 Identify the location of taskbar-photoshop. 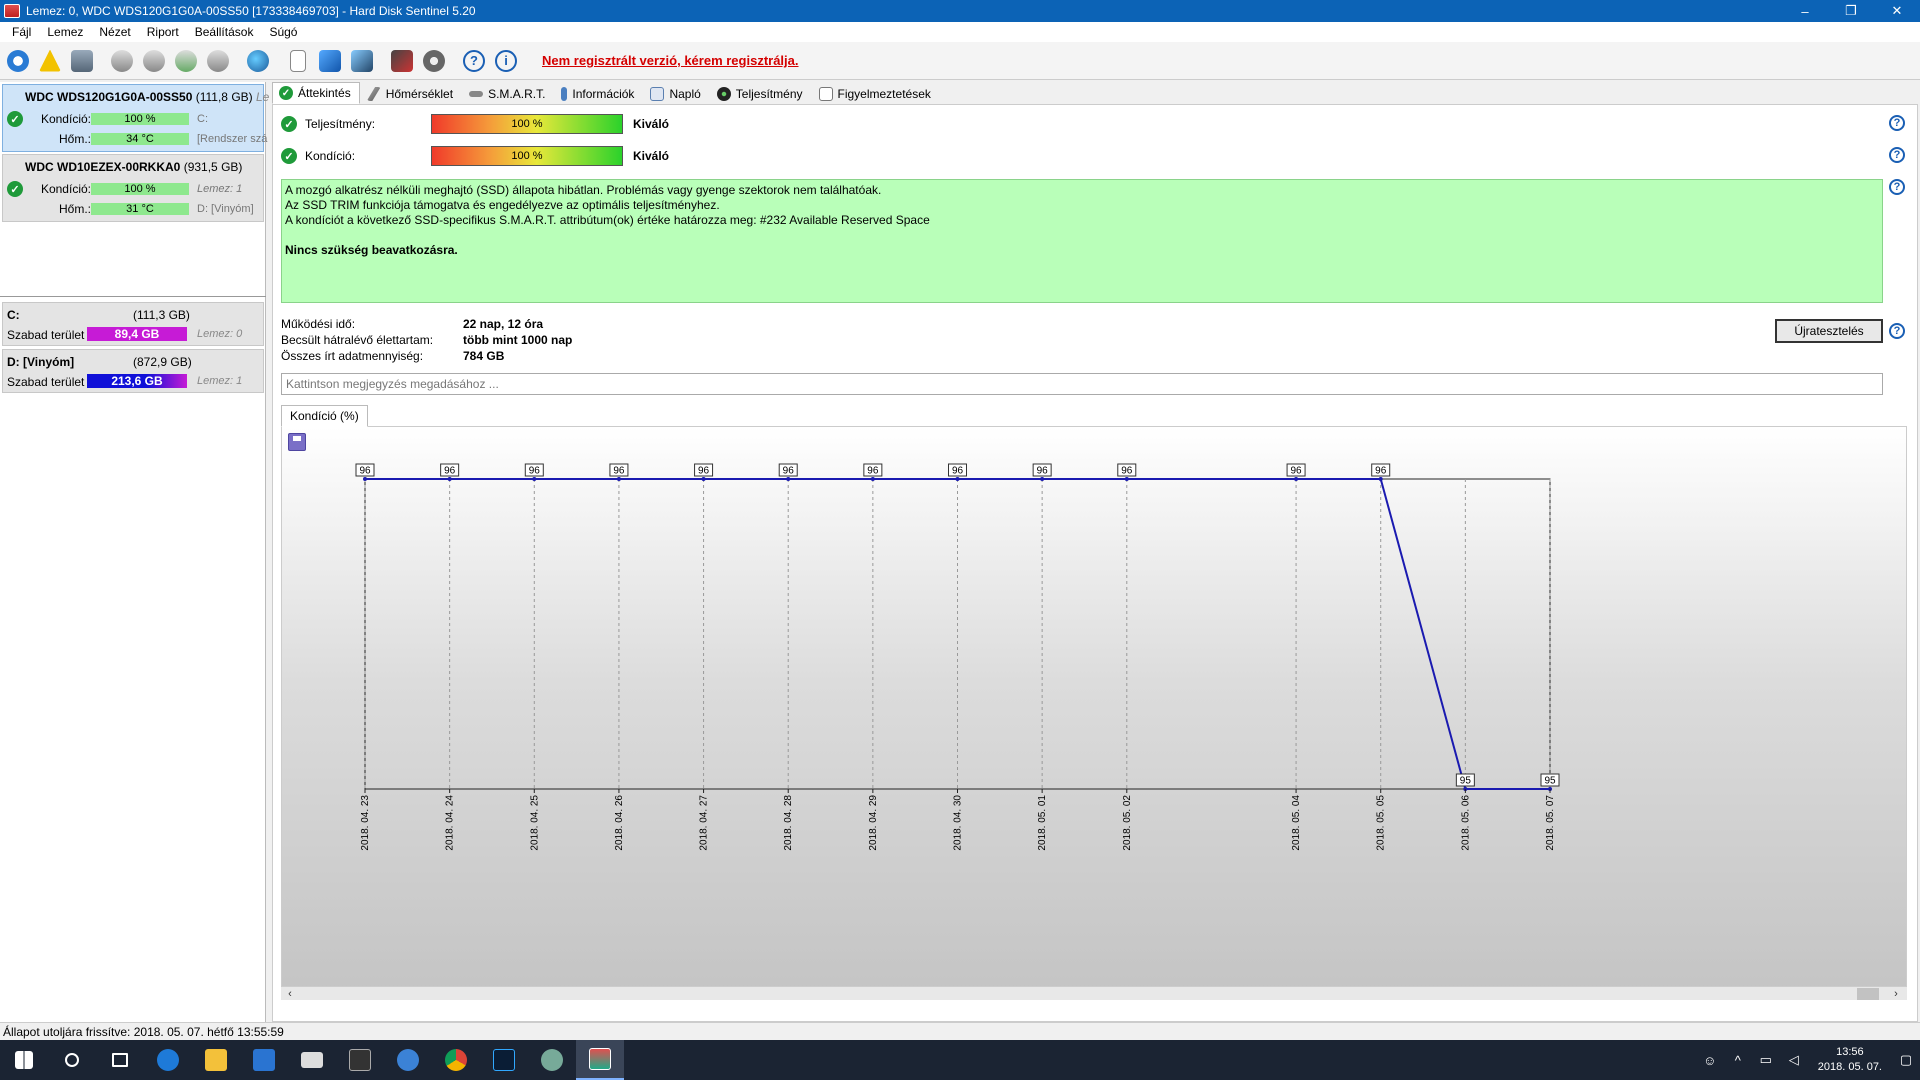
(504, 1060).